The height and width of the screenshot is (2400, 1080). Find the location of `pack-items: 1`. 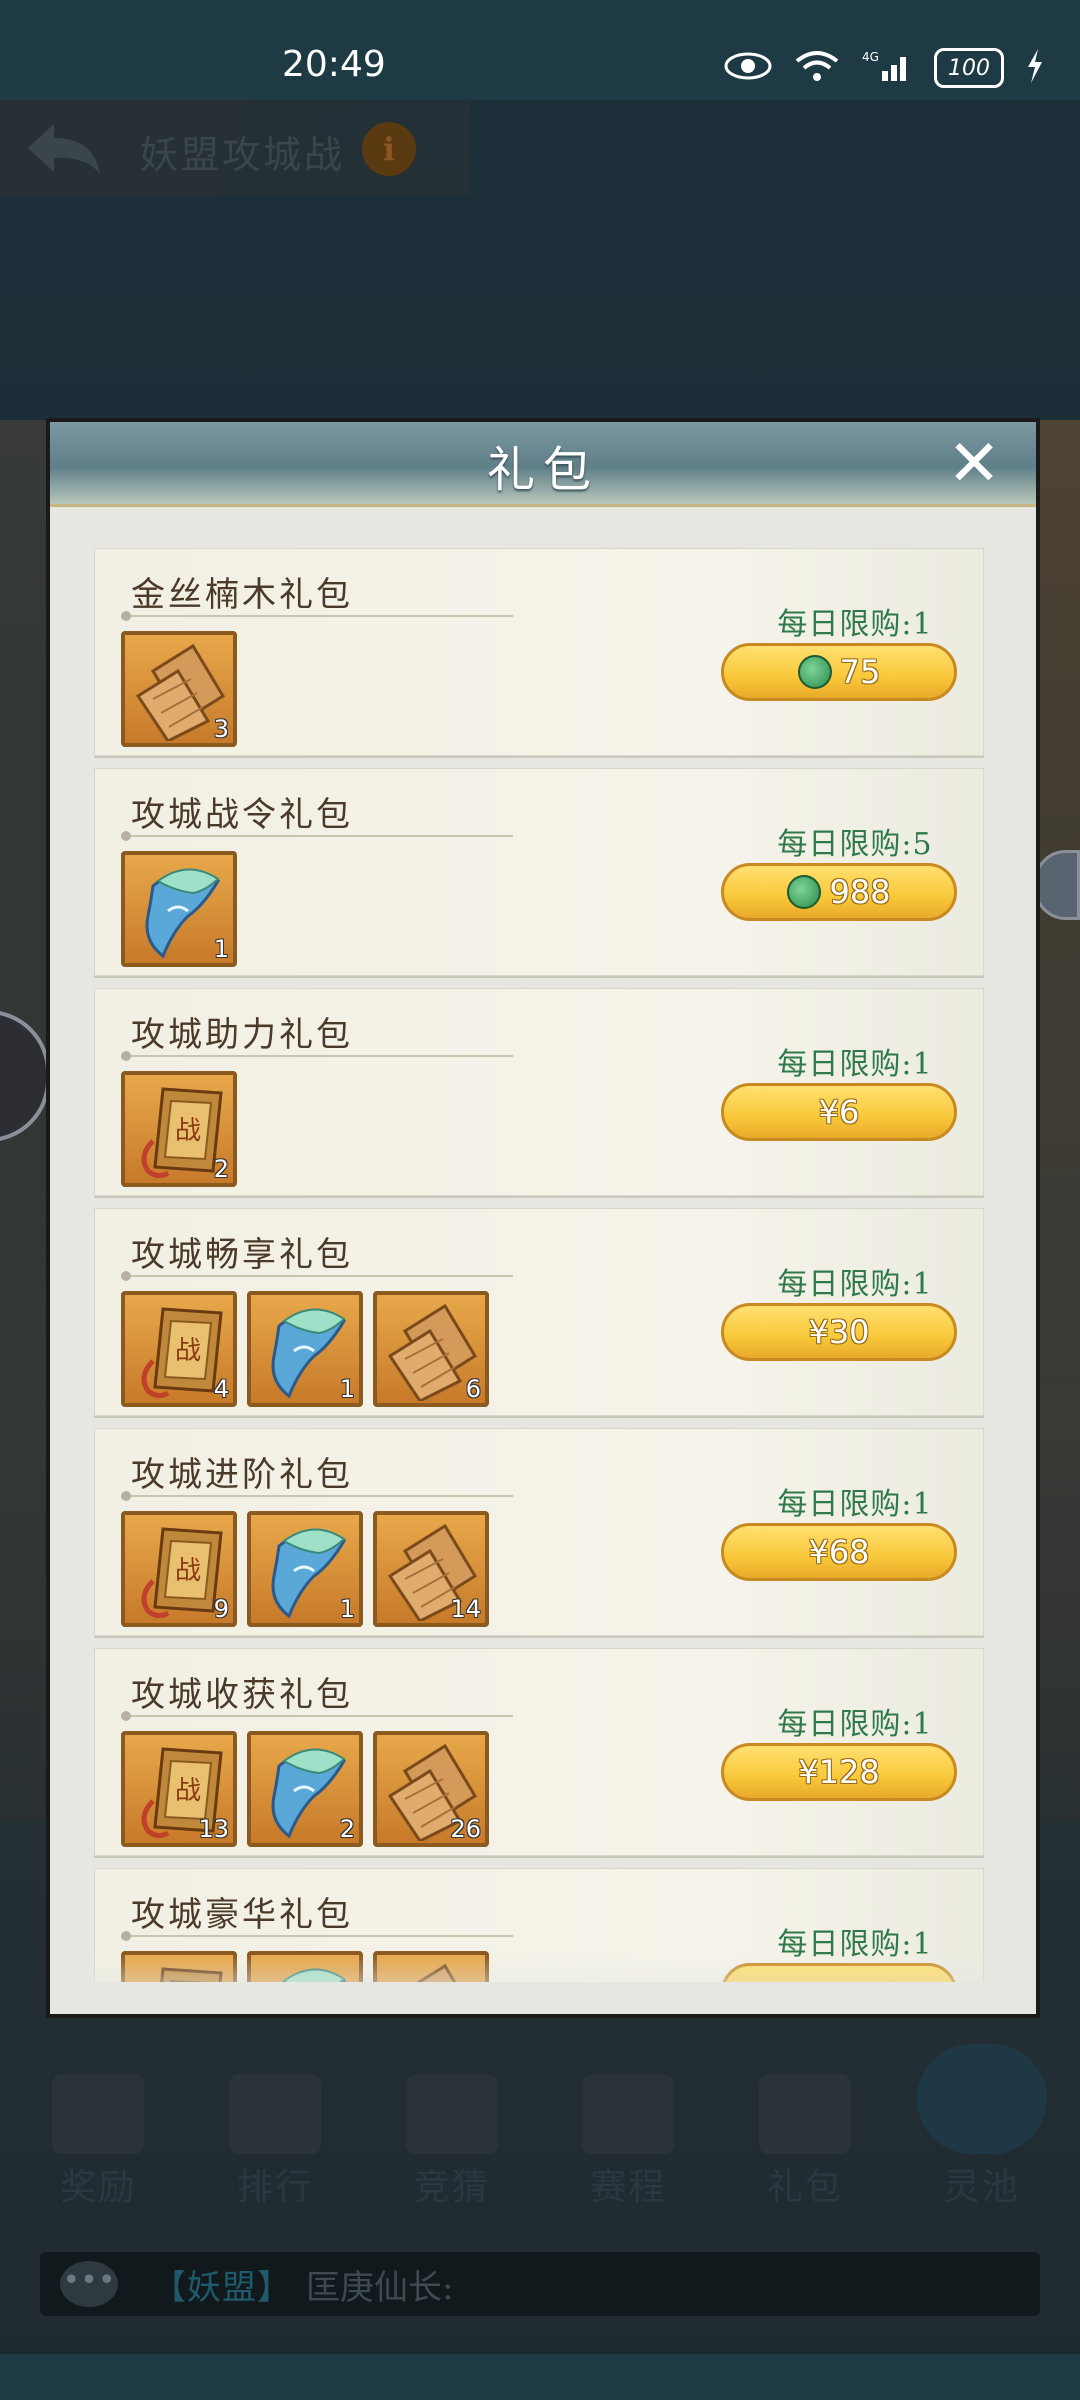

pack-items: 1 is located at coordinates (179, 909).